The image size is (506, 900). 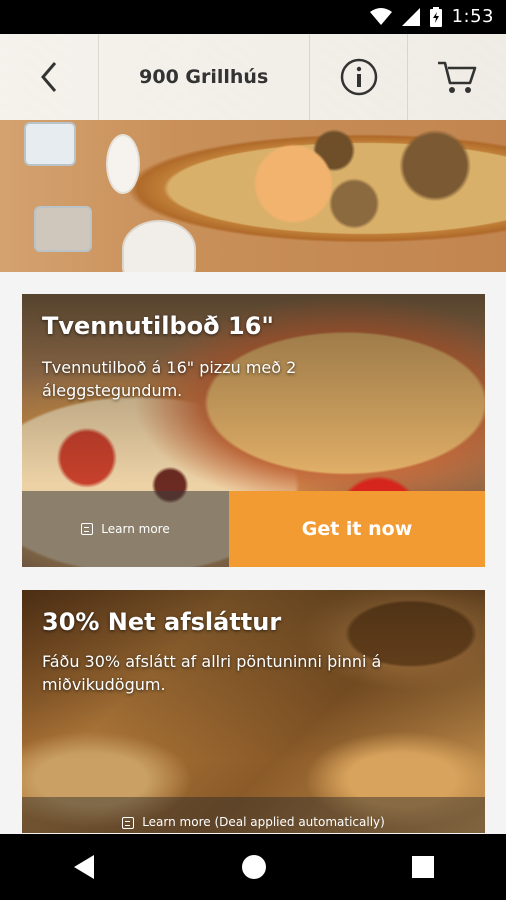 I want to click on status-time: 1:53, so click(x=472, y=16).